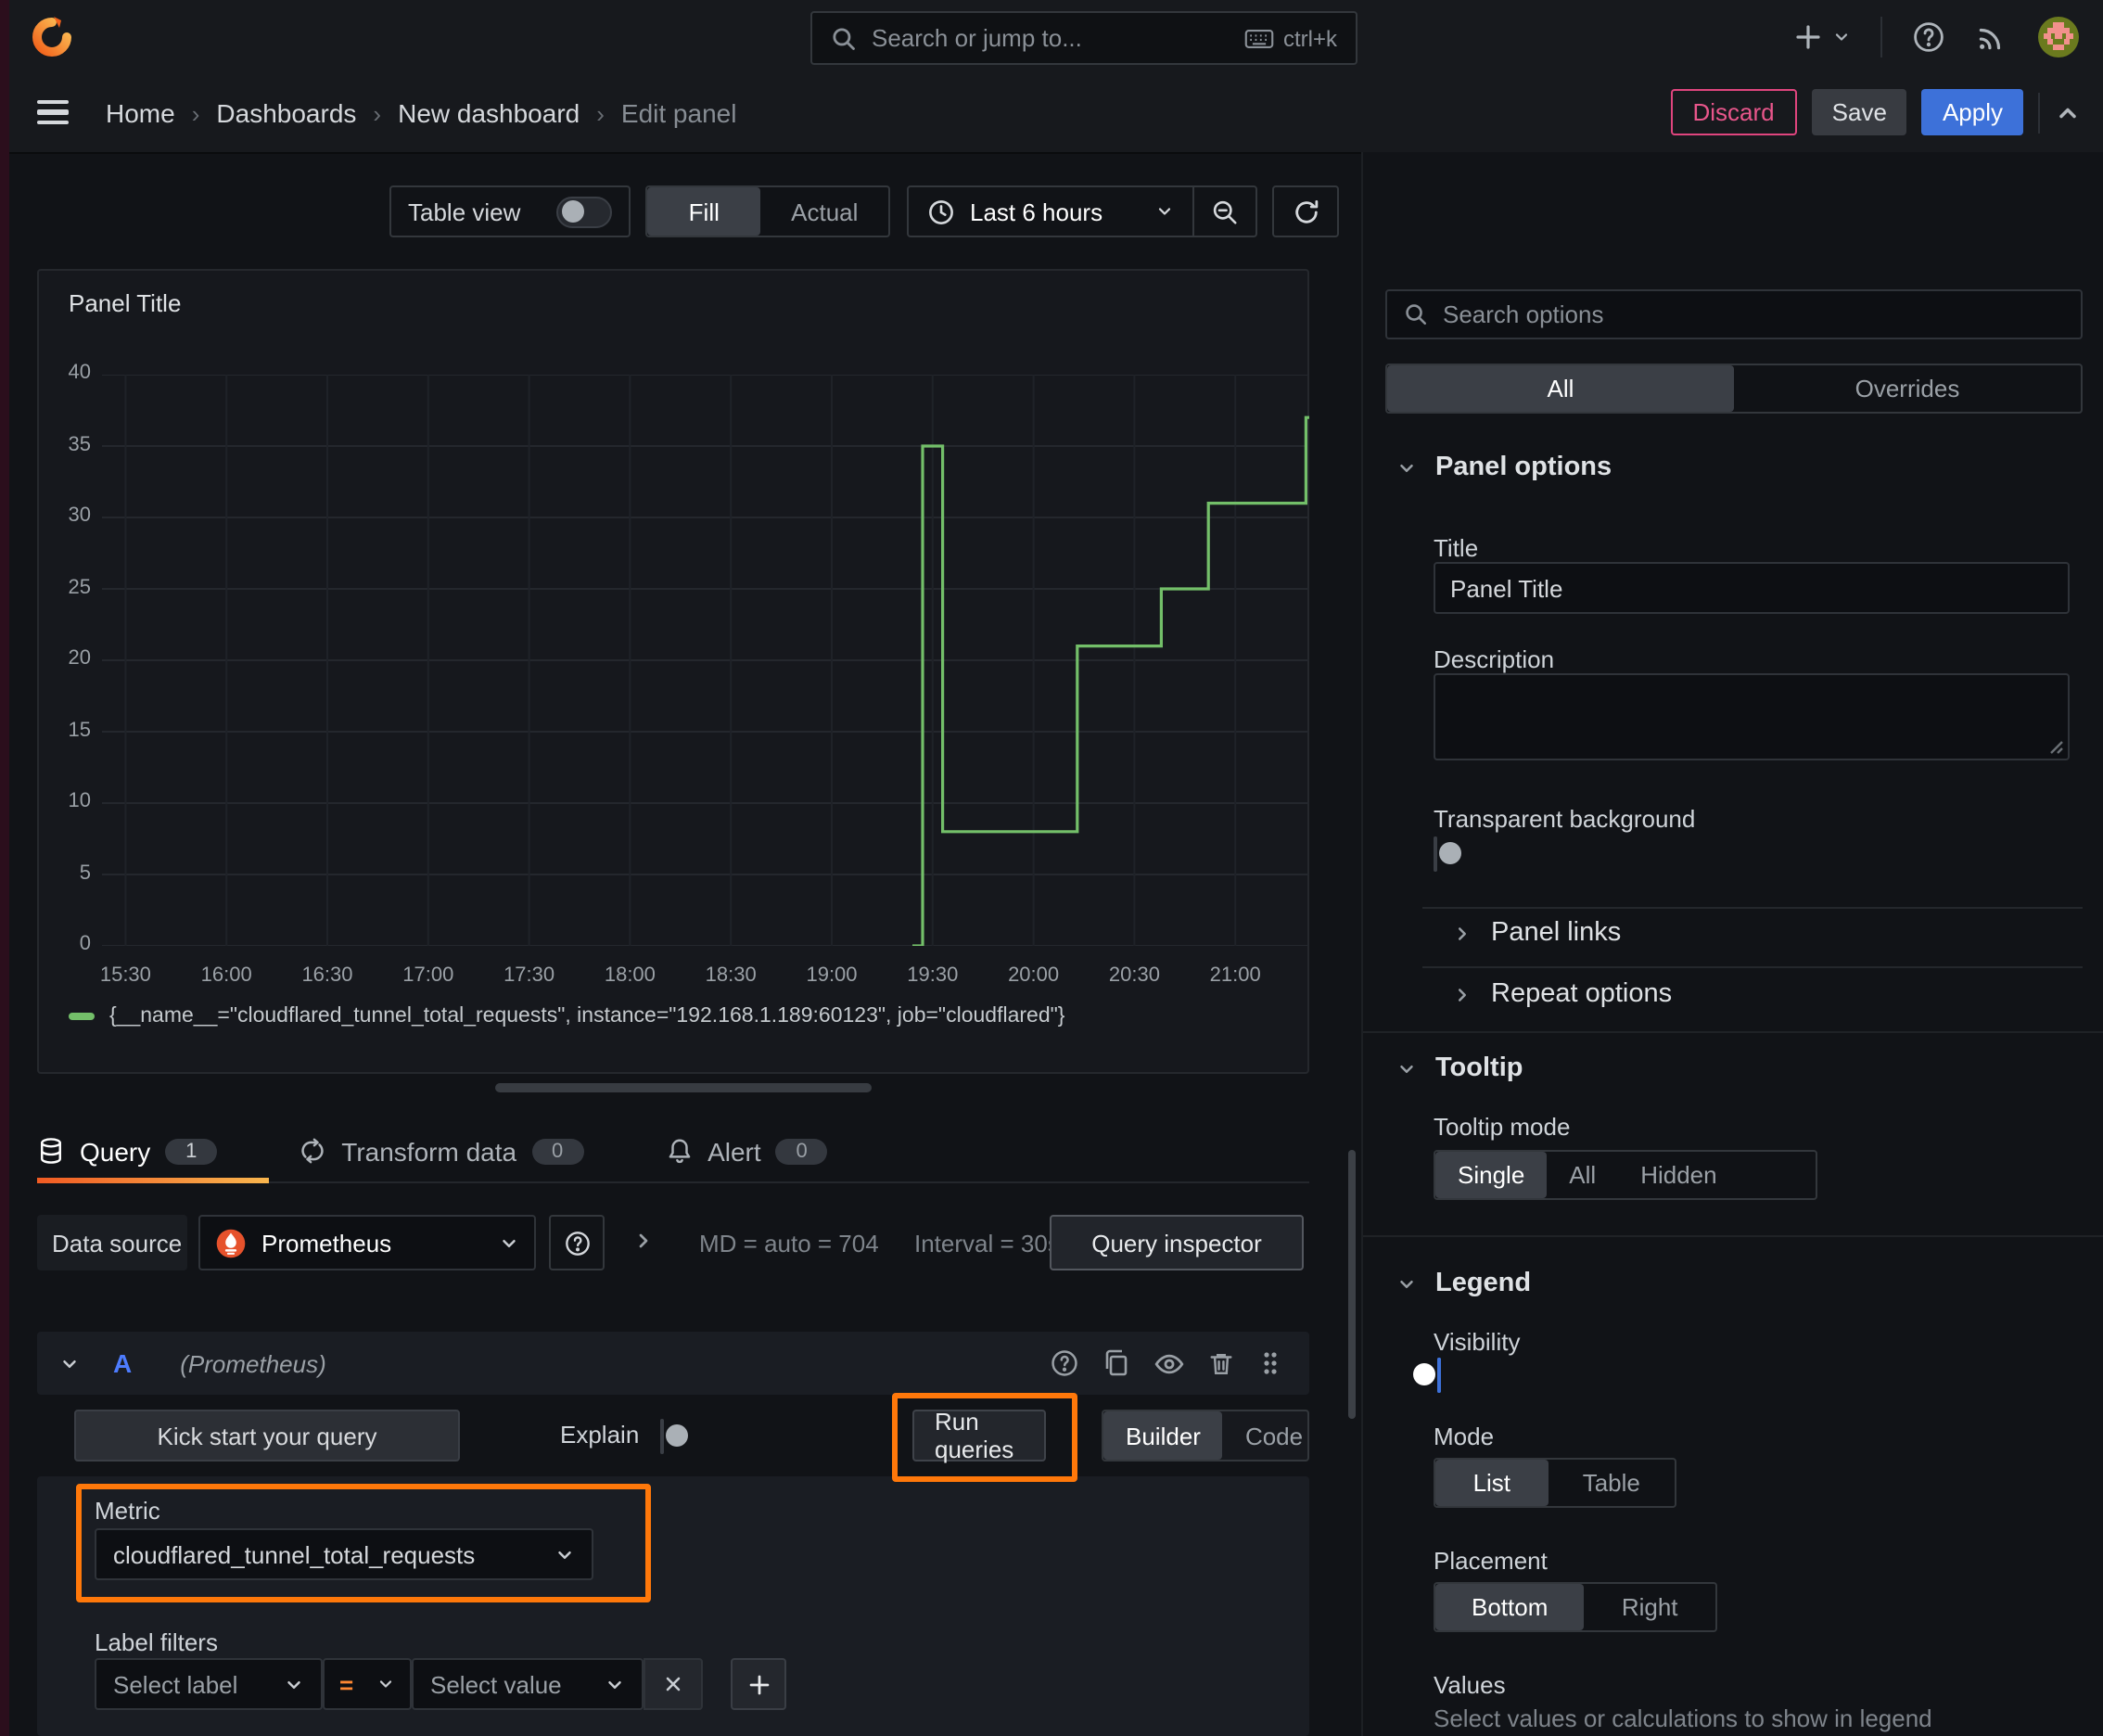 The width and height of the screenshot is (2103, 1736). Describe the element at coordinates (267, 1436) in the screenshot. I see `kick-start-query-button: Kick start your query` at that location.